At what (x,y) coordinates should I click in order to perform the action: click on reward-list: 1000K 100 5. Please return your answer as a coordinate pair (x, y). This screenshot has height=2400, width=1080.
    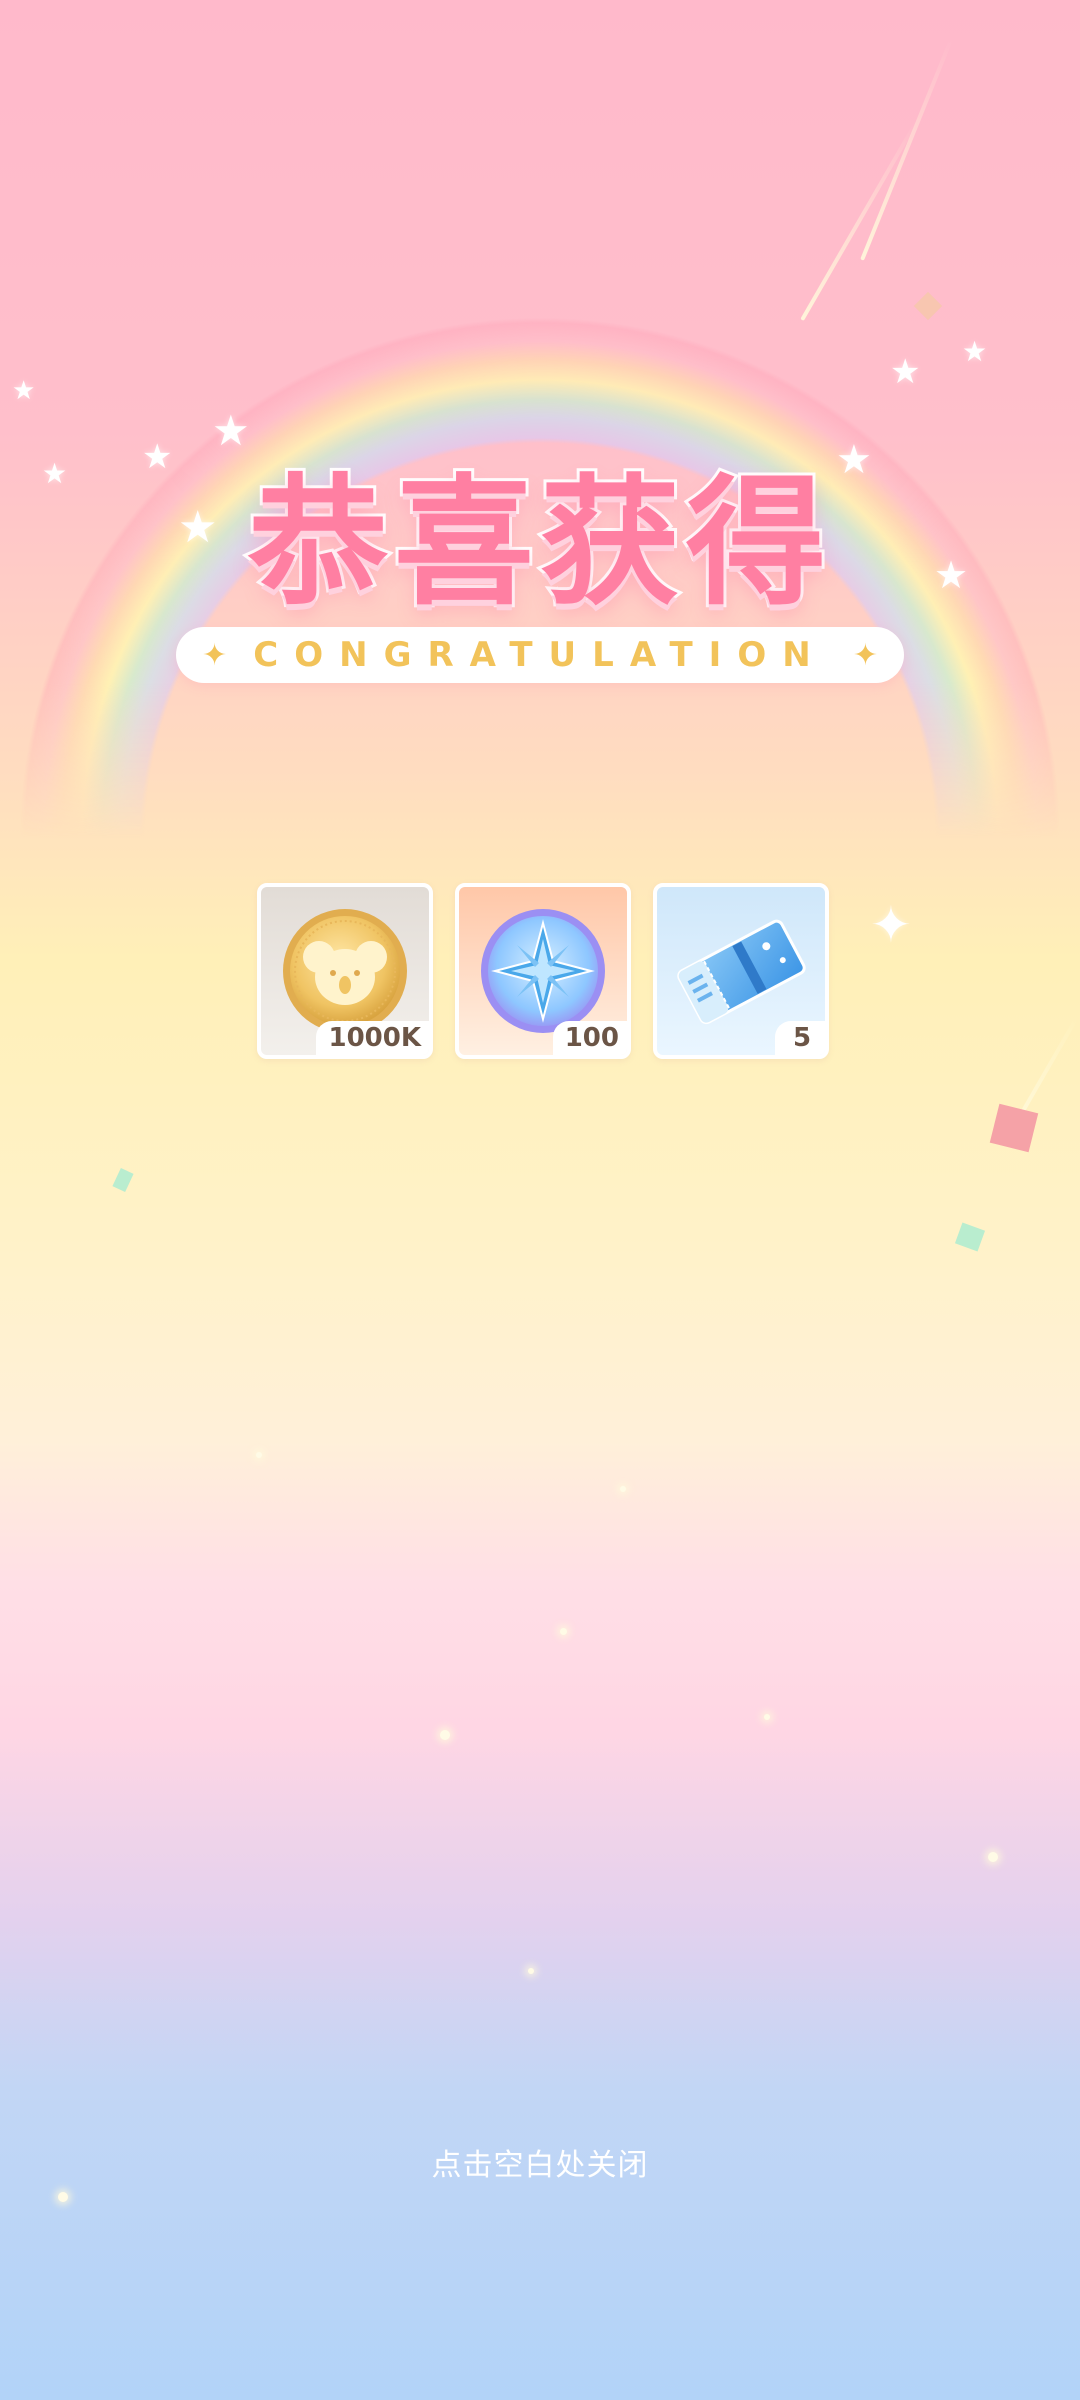
    Looking at the image, I should click on (543, 971).